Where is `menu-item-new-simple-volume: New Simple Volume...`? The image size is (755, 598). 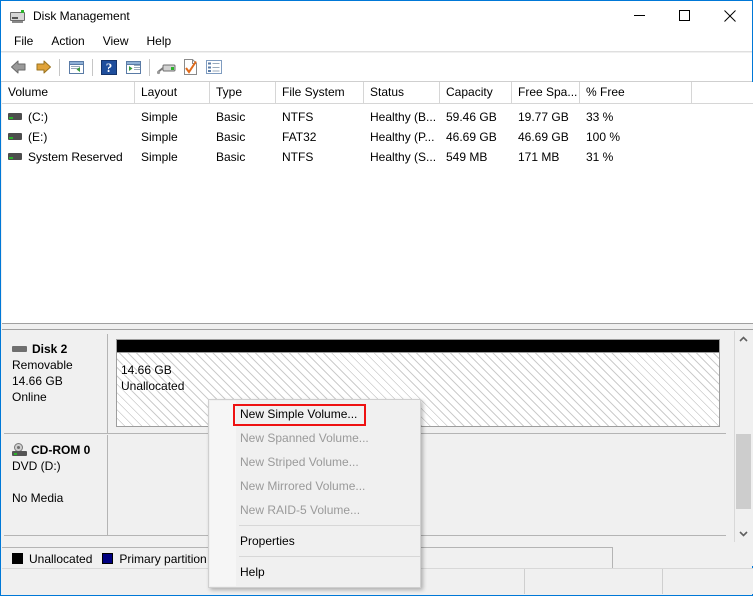
menu-item-new-simple-volume: New Simple Volume... is located at coordinates (314, 414).